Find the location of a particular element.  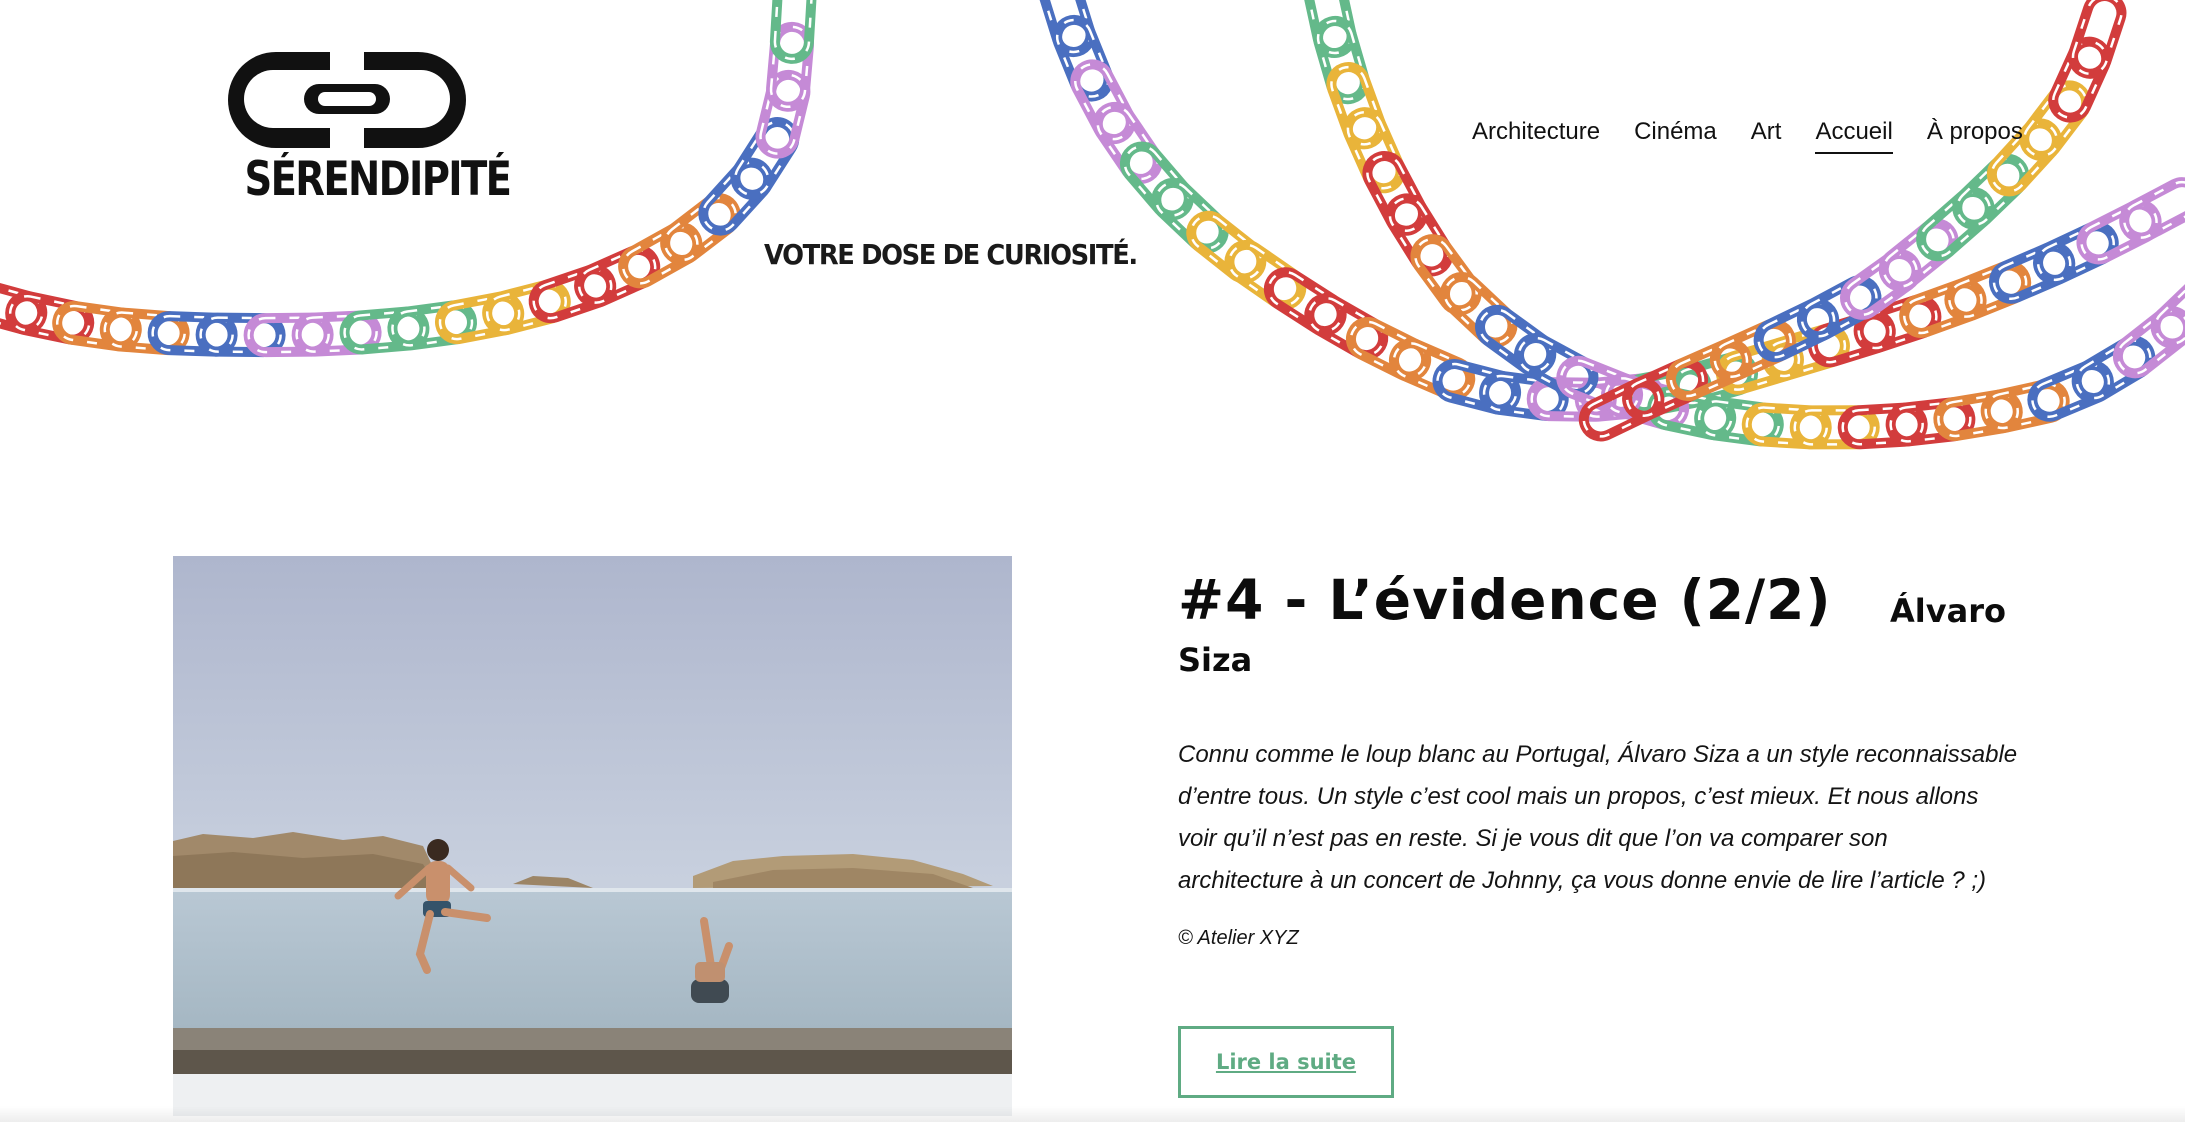

photo-credit: © Atelier XYZ is located at coordinates (1238, 938).